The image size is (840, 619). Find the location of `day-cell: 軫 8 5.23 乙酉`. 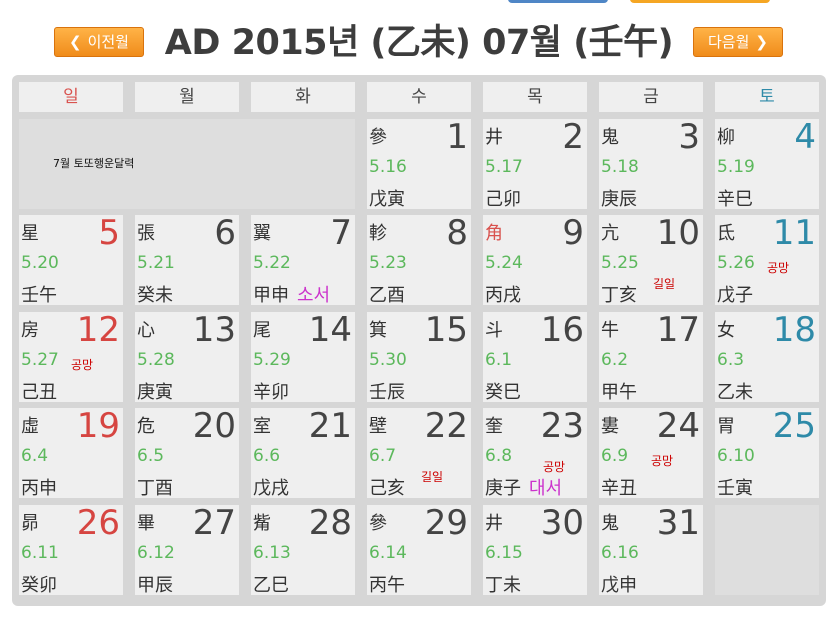

day-cell: 軫 8 5.23 乙酉 is located at coordinates (419, 259).